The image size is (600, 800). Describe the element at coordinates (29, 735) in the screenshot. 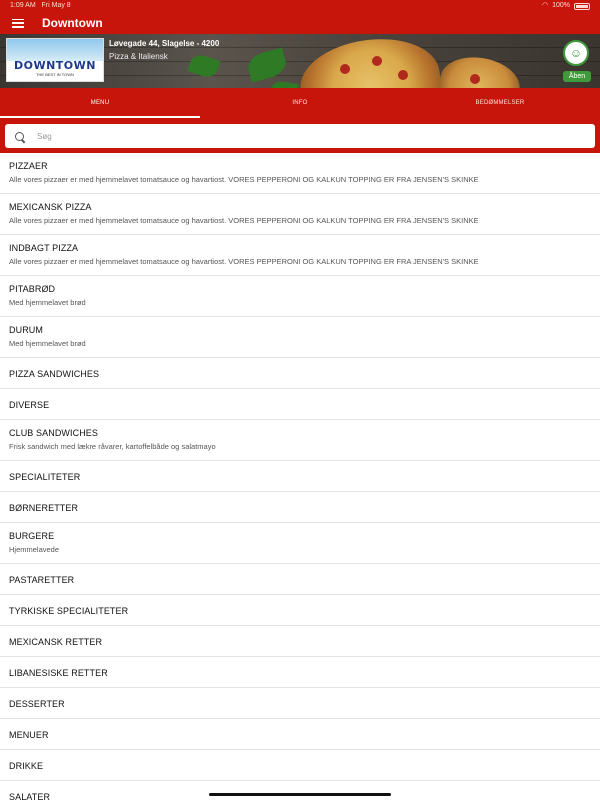

I see `menu-category-title: MENUER` at that location.